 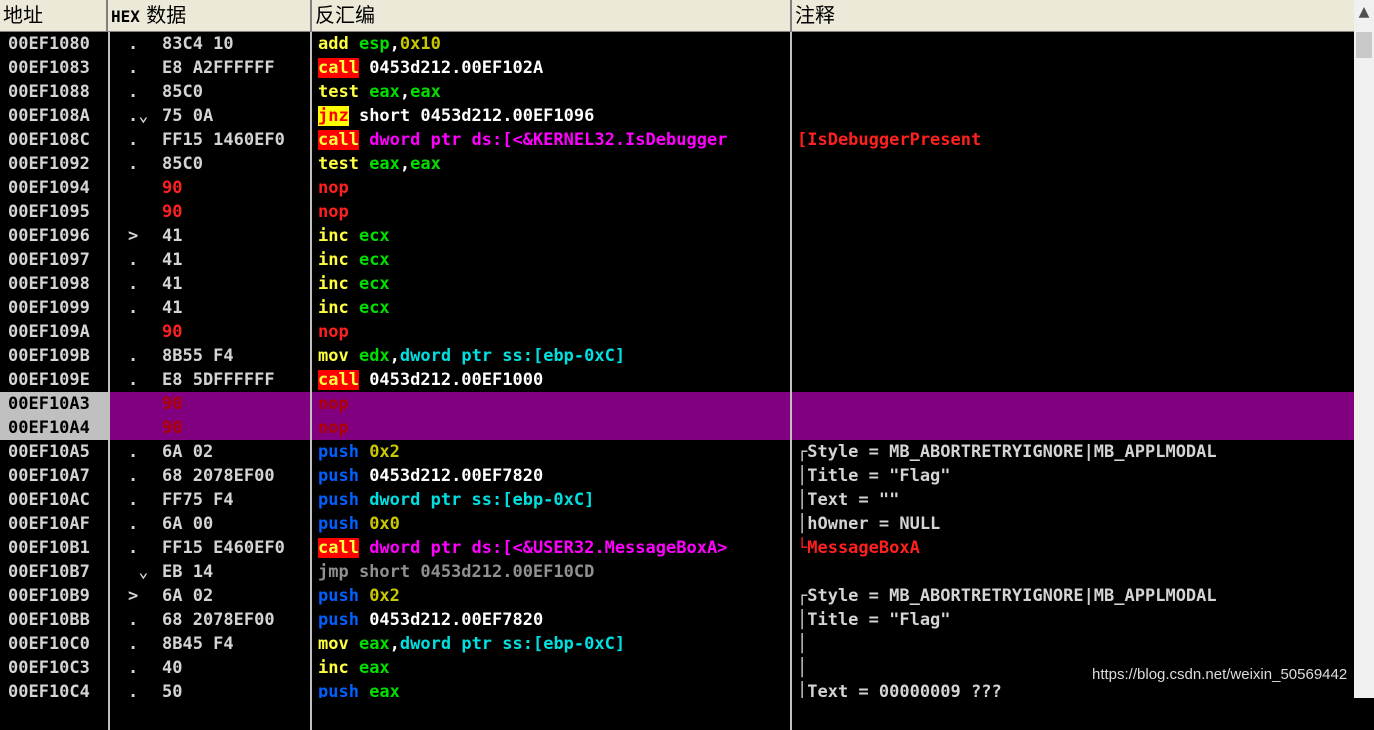 What do you see at coordinates (554, 68) in the screenshot?
I see `disasm-cell: call 0453d212.00EF102A` at bounding box center [554, 68].